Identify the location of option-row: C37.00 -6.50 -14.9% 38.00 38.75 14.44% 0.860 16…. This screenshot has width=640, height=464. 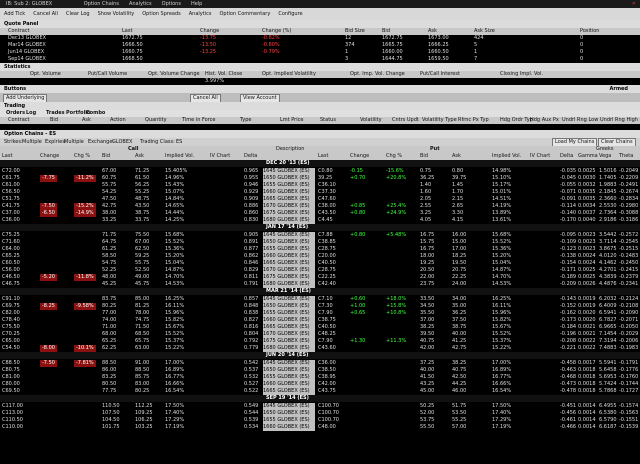
(320, 213).